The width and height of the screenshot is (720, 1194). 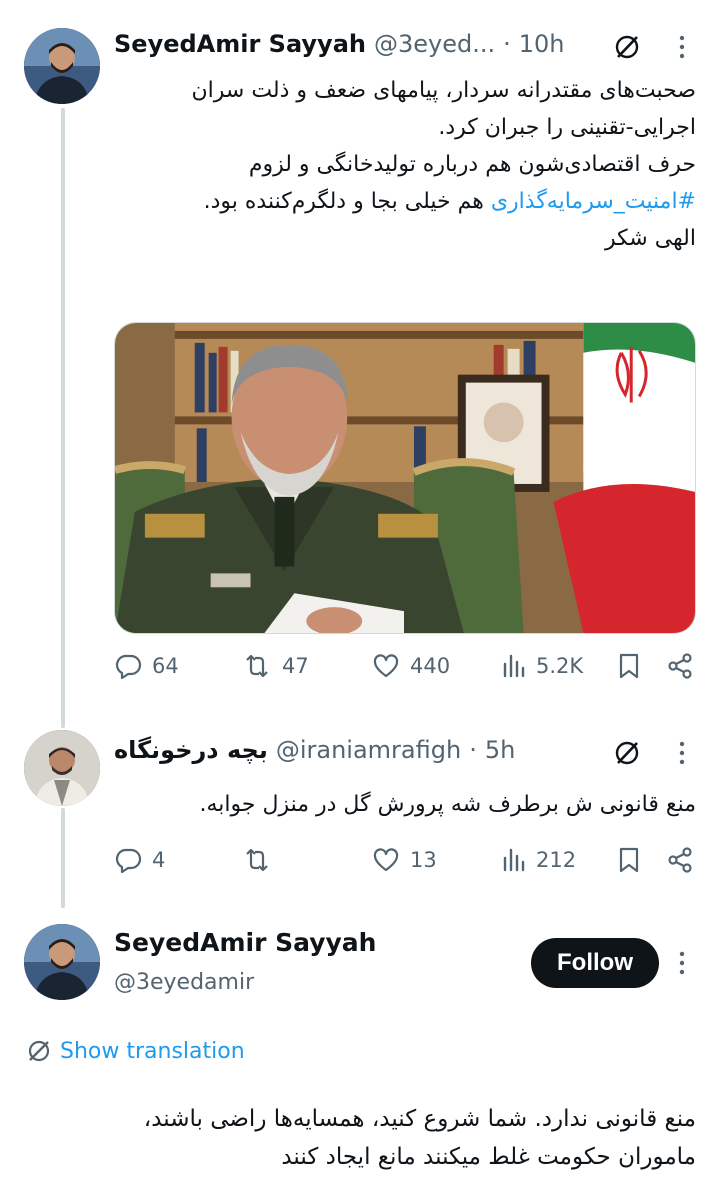 I want to click on like-button: 440, so click(x=411, y=666).